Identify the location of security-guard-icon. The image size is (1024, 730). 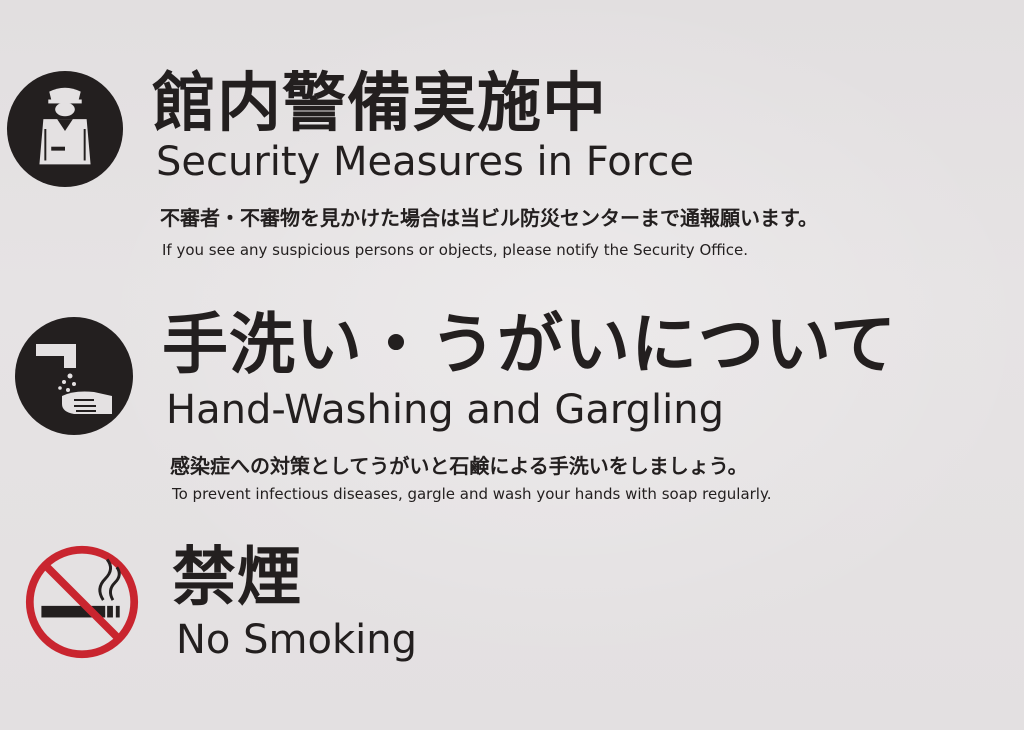
(65, 129).